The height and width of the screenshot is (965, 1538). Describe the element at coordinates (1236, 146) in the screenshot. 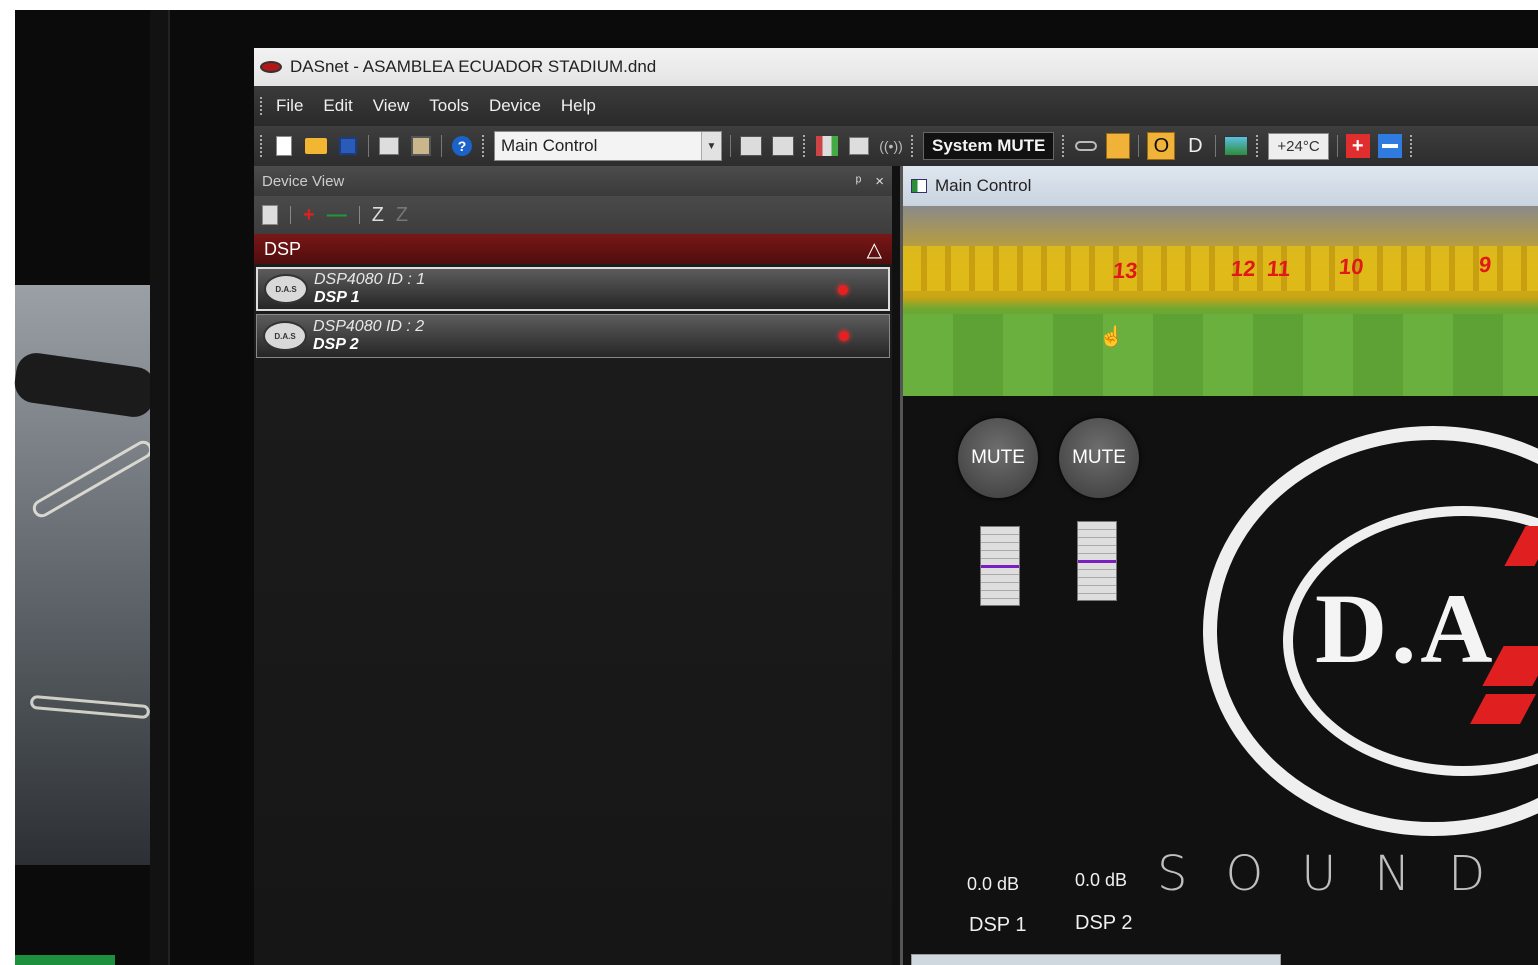

I see `image-button` at that location.